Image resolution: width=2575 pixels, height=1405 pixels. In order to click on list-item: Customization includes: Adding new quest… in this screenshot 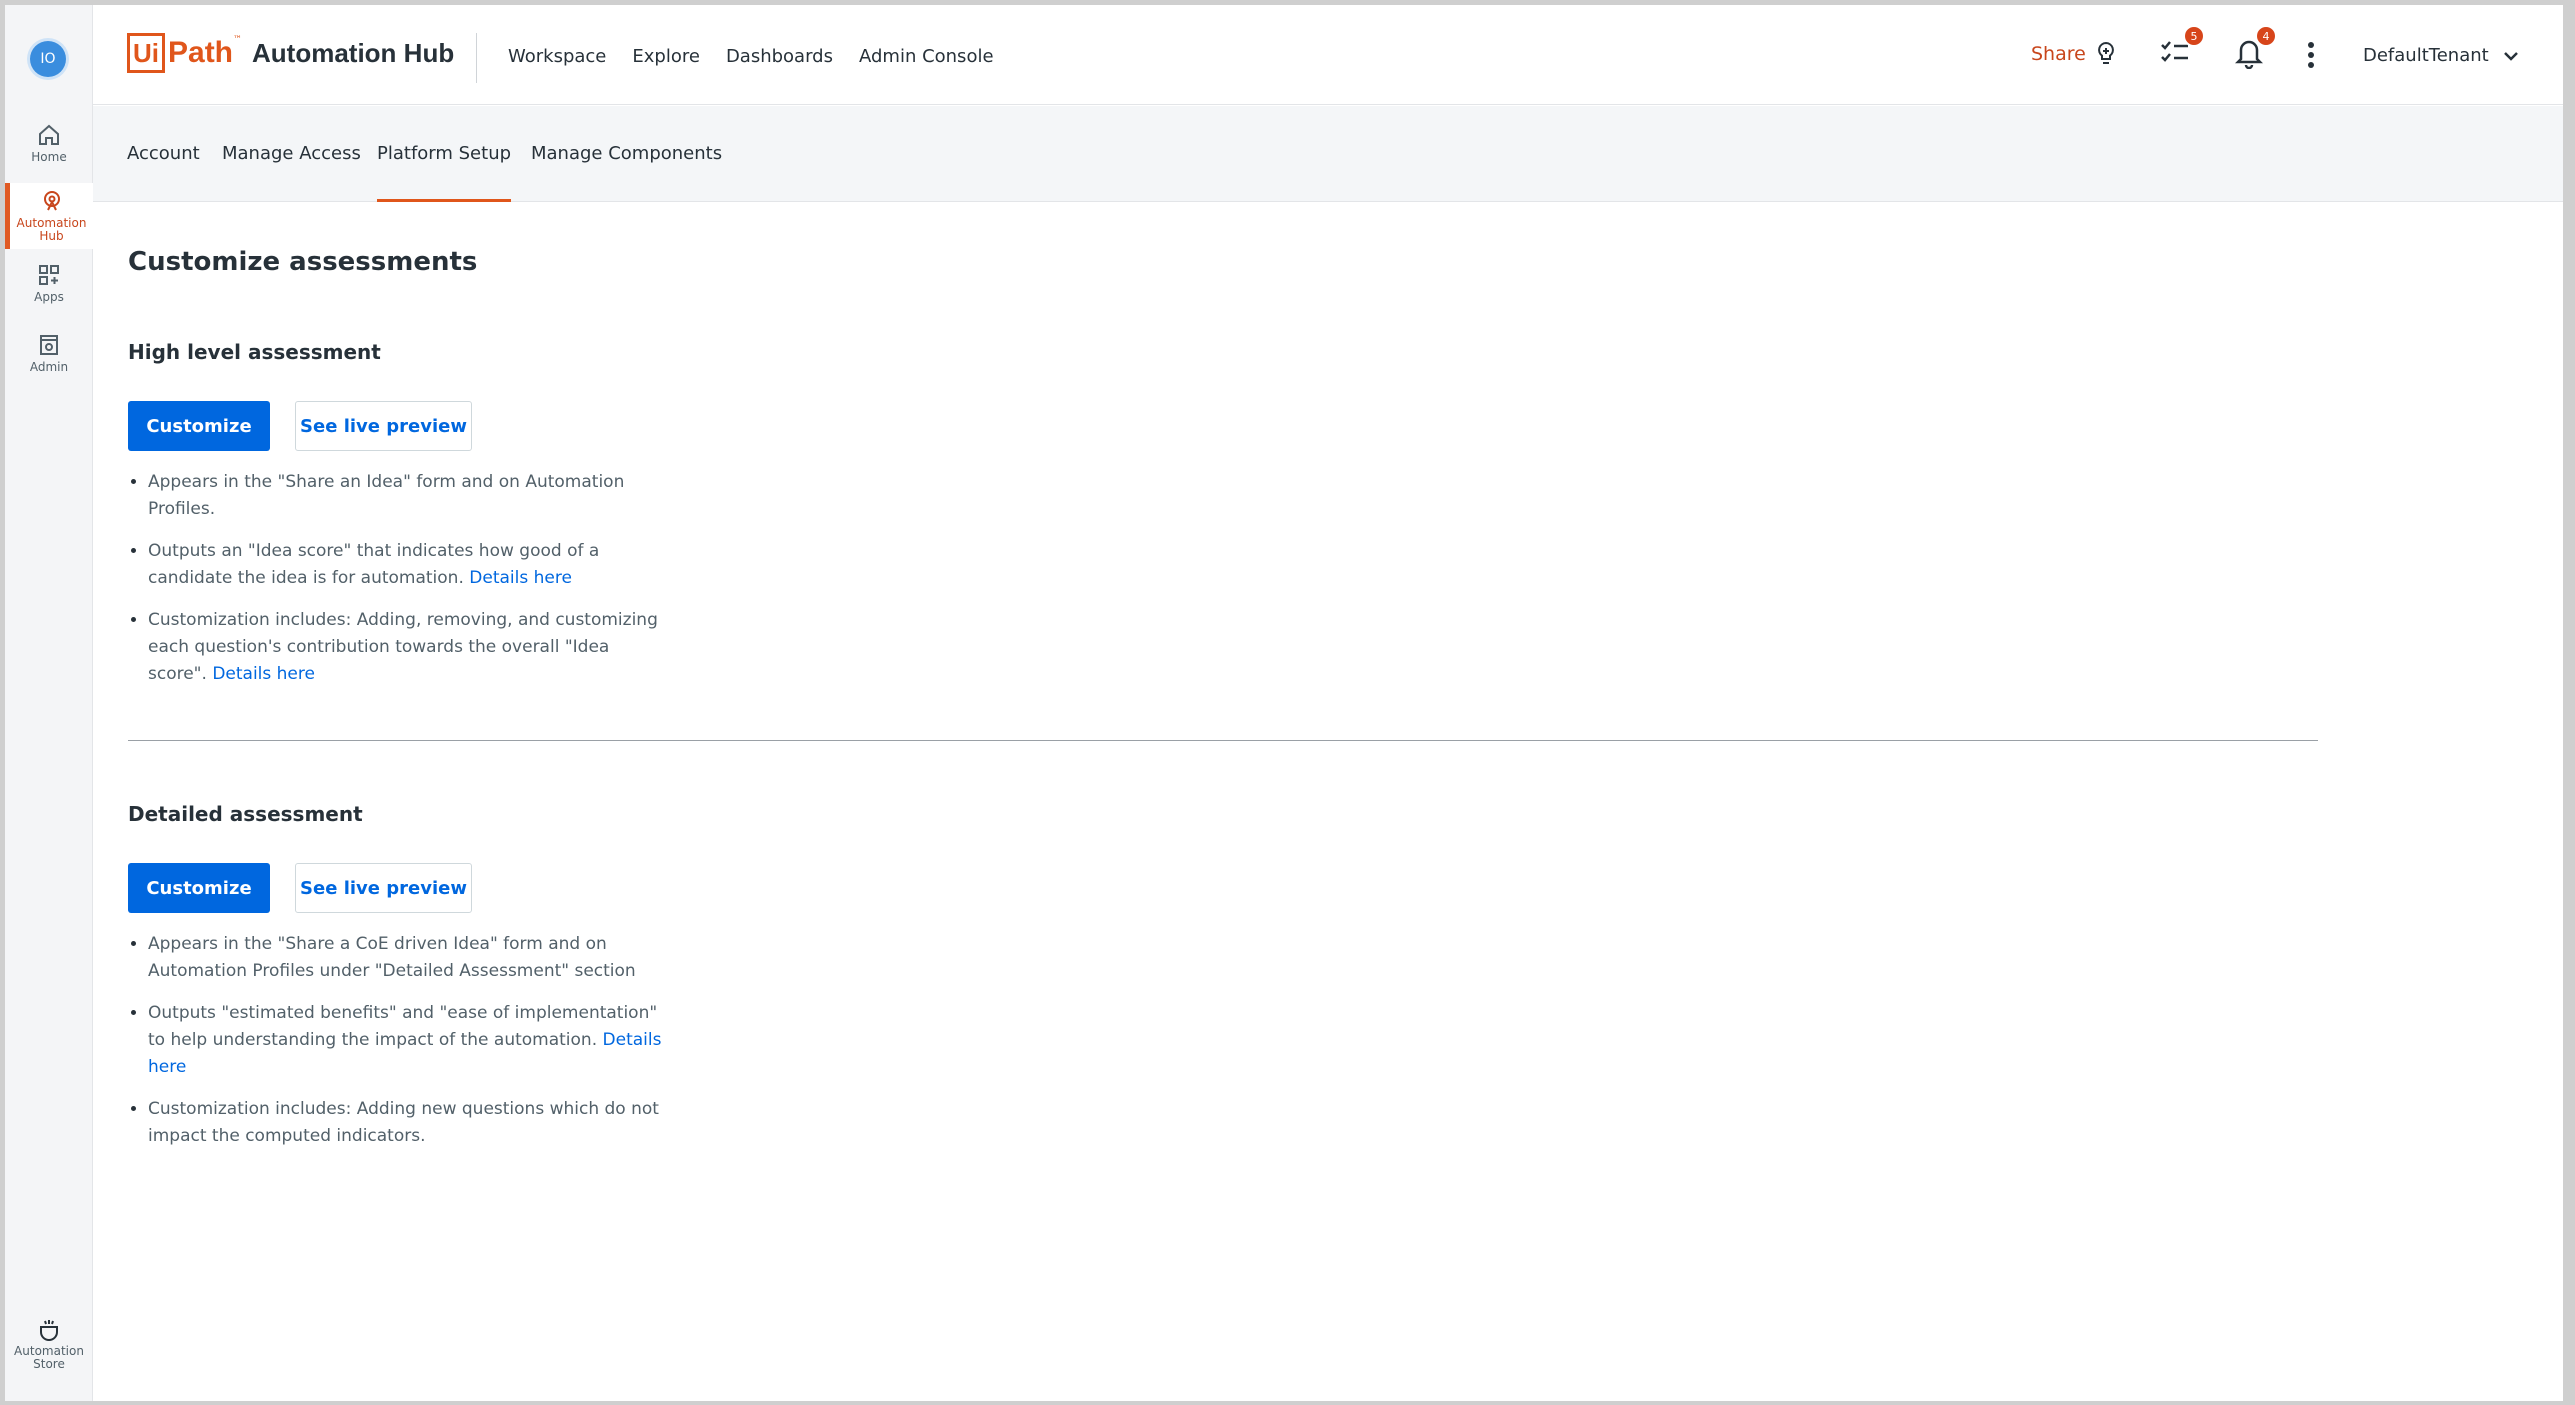, I will do `click(408, 1123)`.